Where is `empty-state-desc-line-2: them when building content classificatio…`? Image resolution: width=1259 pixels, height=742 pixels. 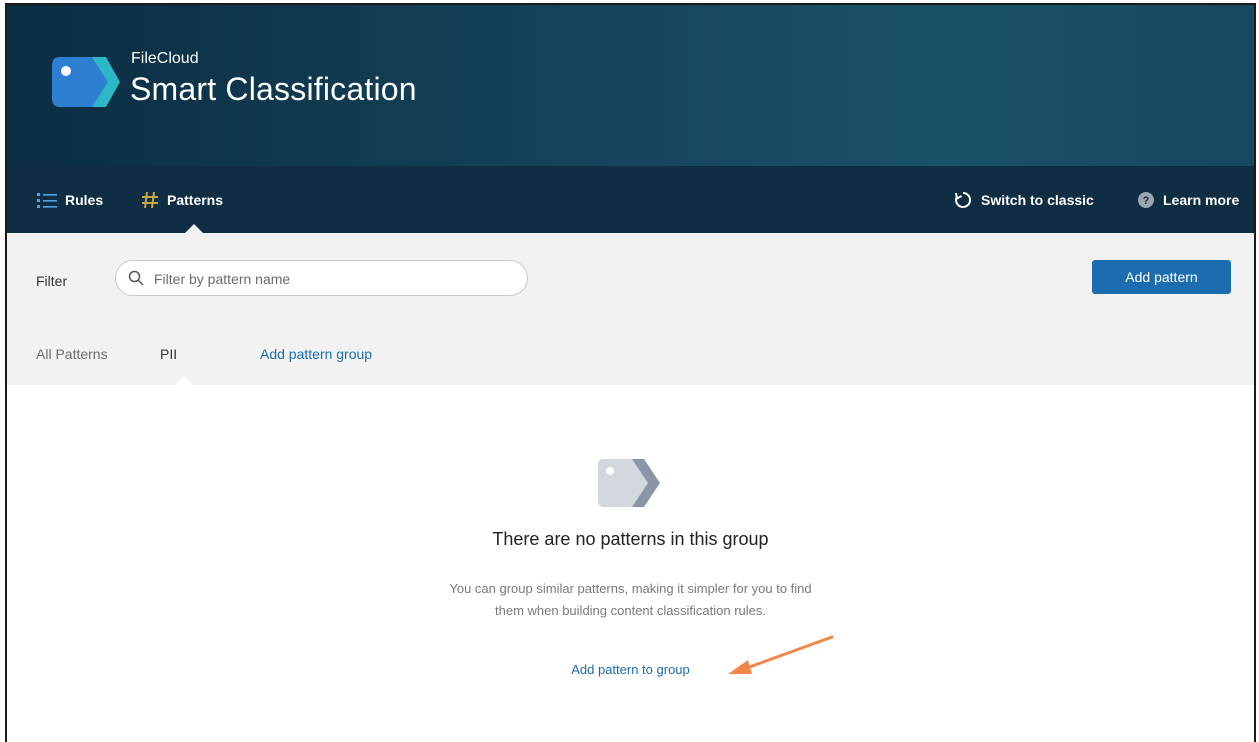
empty-state-desc-line-2: them when building content classificatio… is located at coordinates (630, 610).